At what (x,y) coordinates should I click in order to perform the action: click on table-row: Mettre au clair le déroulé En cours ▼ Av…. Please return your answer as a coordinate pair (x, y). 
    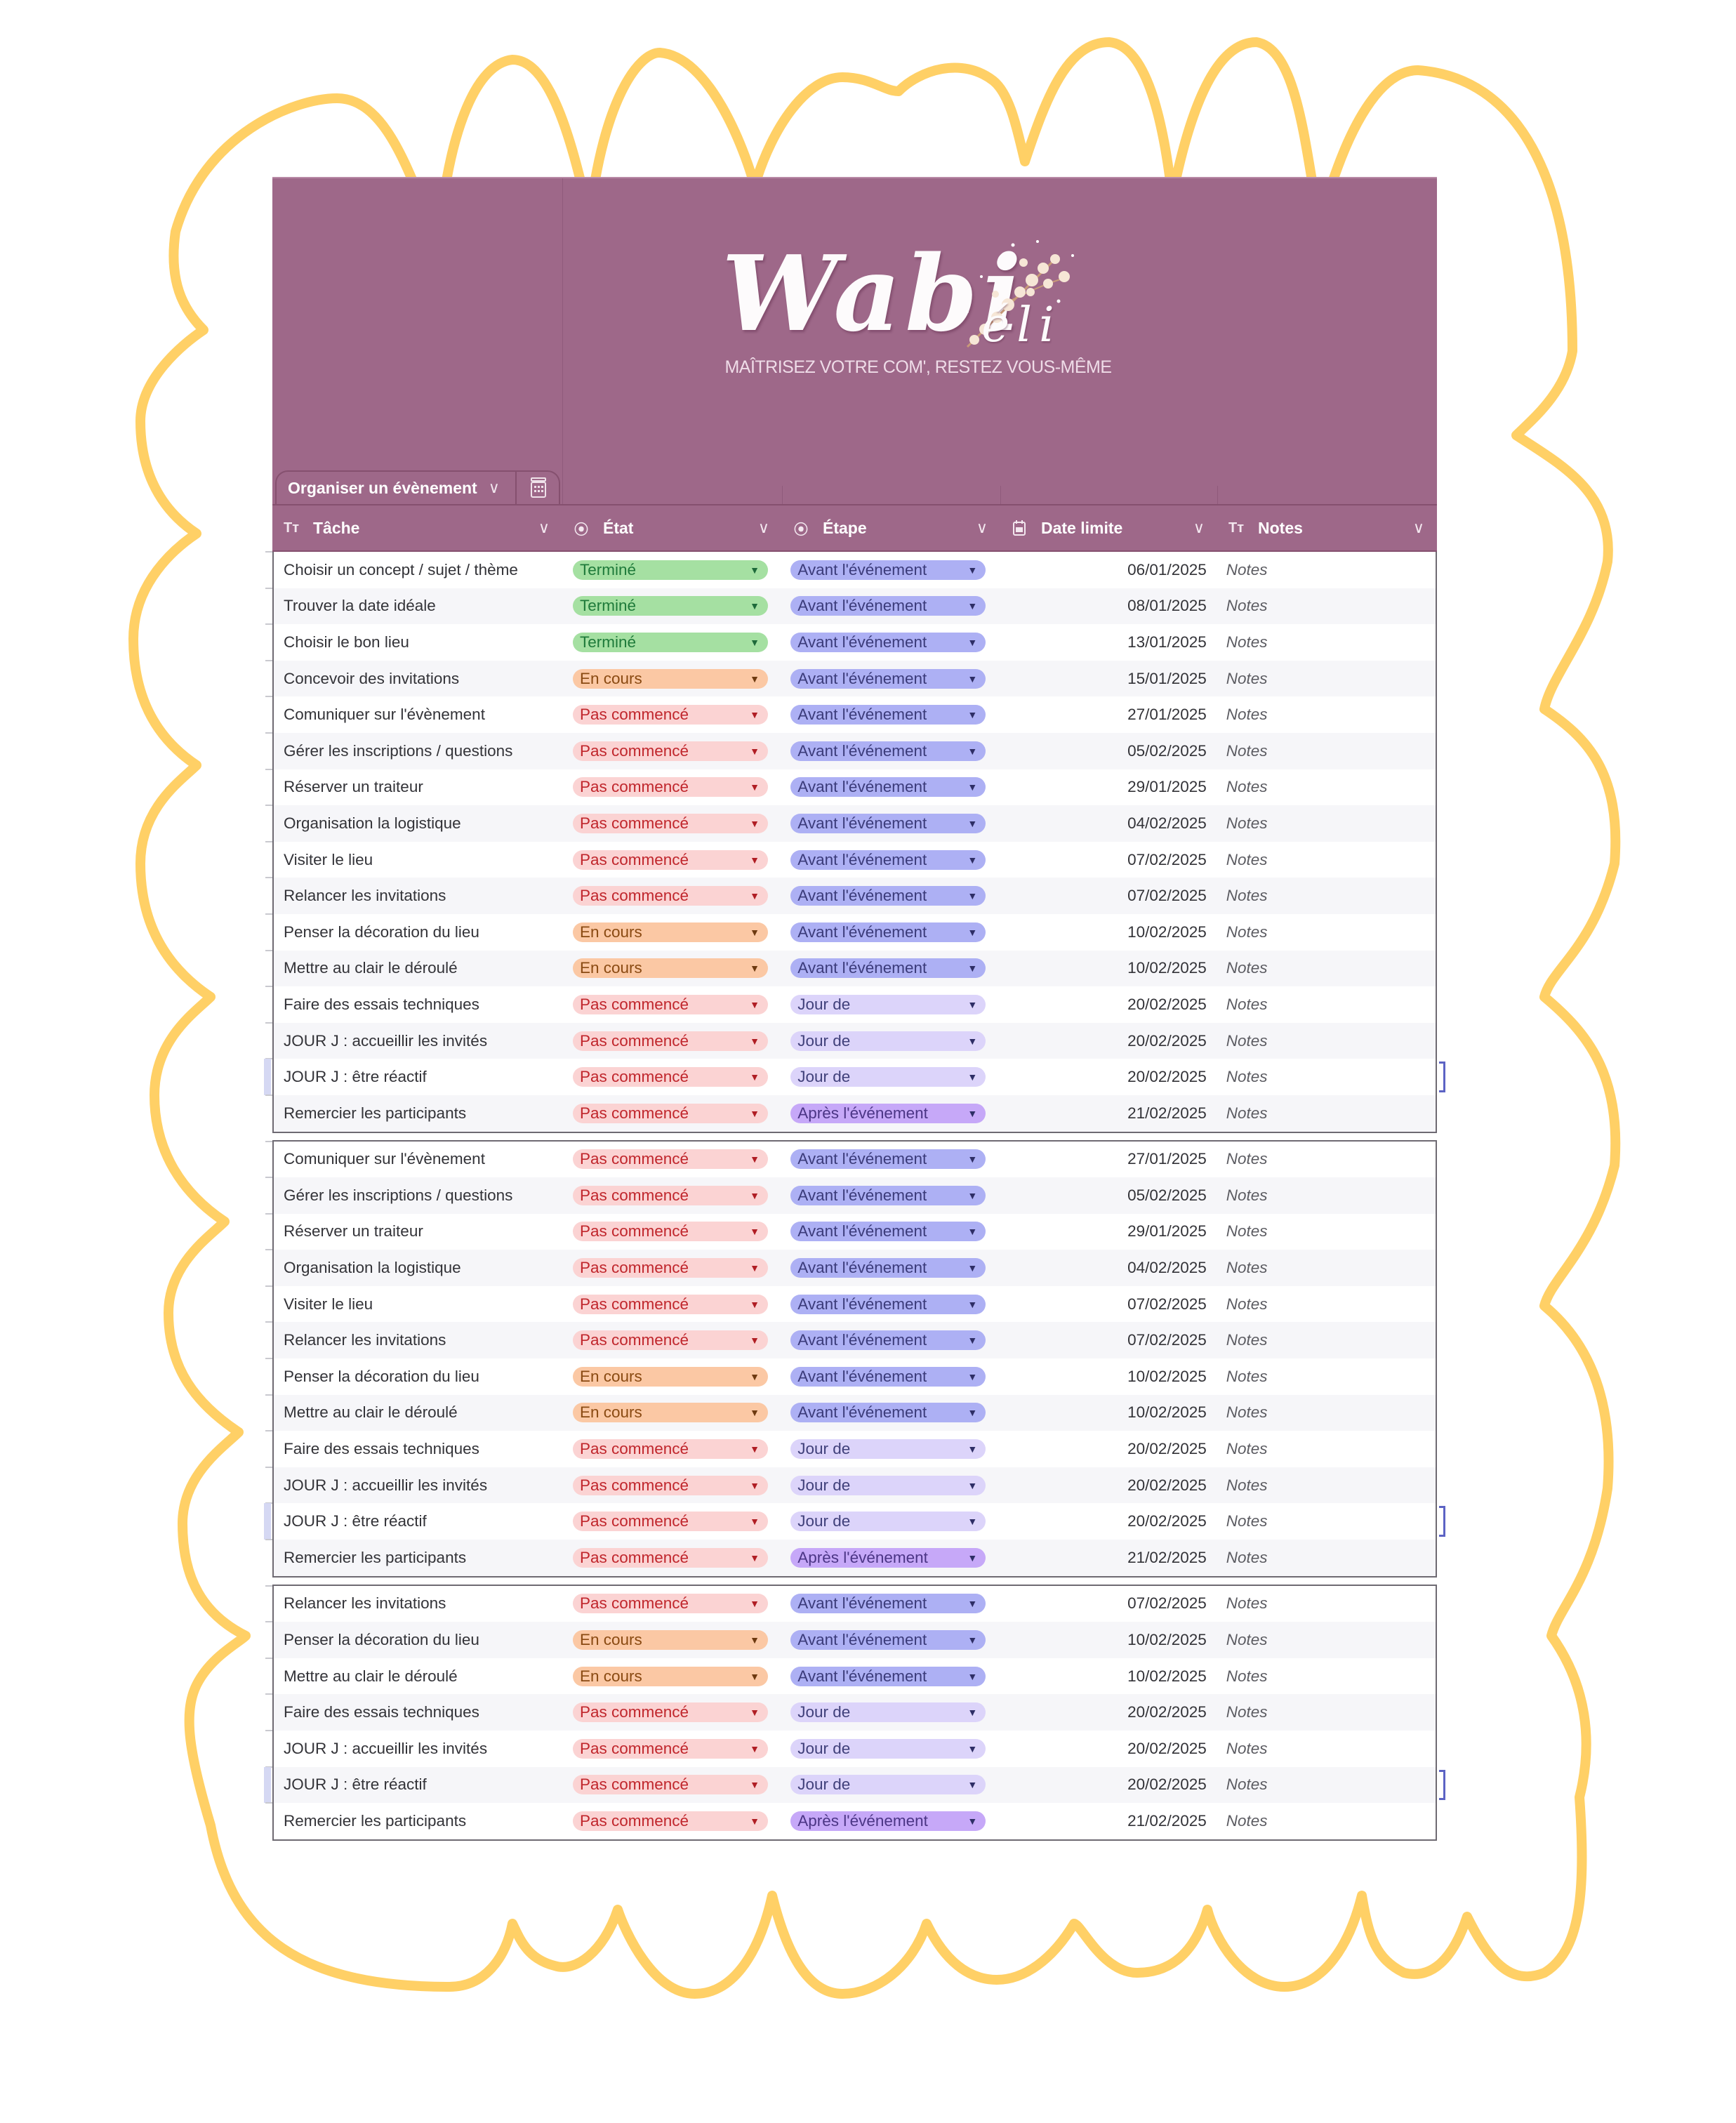
    Looking at the image, I should click on (850, 1676).